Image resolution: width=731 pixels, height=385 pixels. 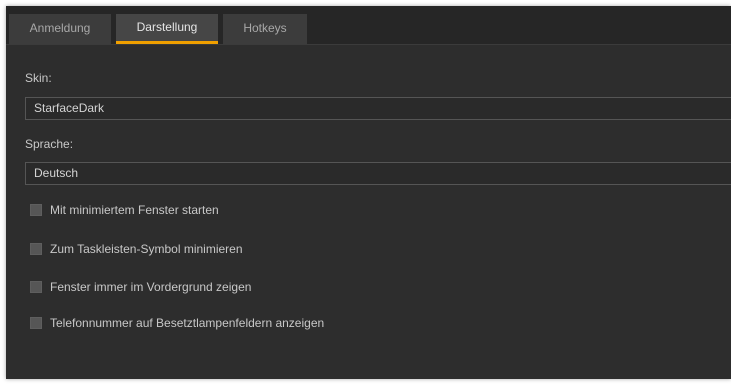 What do you see at coordinates (36, 249) in the screenshot?
I see `minimize-to-tray-checkbox` at bounding box center [36, 249].